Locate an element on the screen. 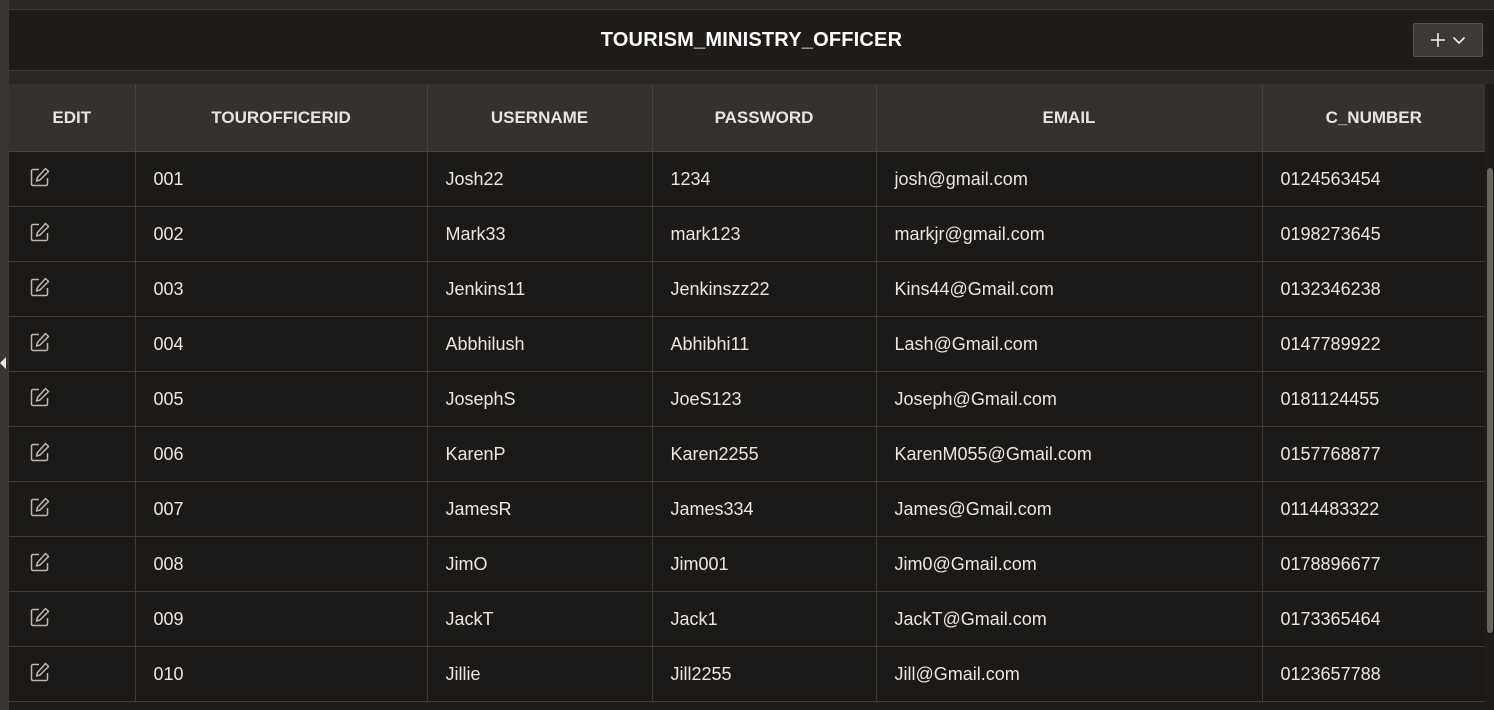 The height and width of the screenshot is (710, 1494). chevron-down-icon is located at coordinates (1459, 40).